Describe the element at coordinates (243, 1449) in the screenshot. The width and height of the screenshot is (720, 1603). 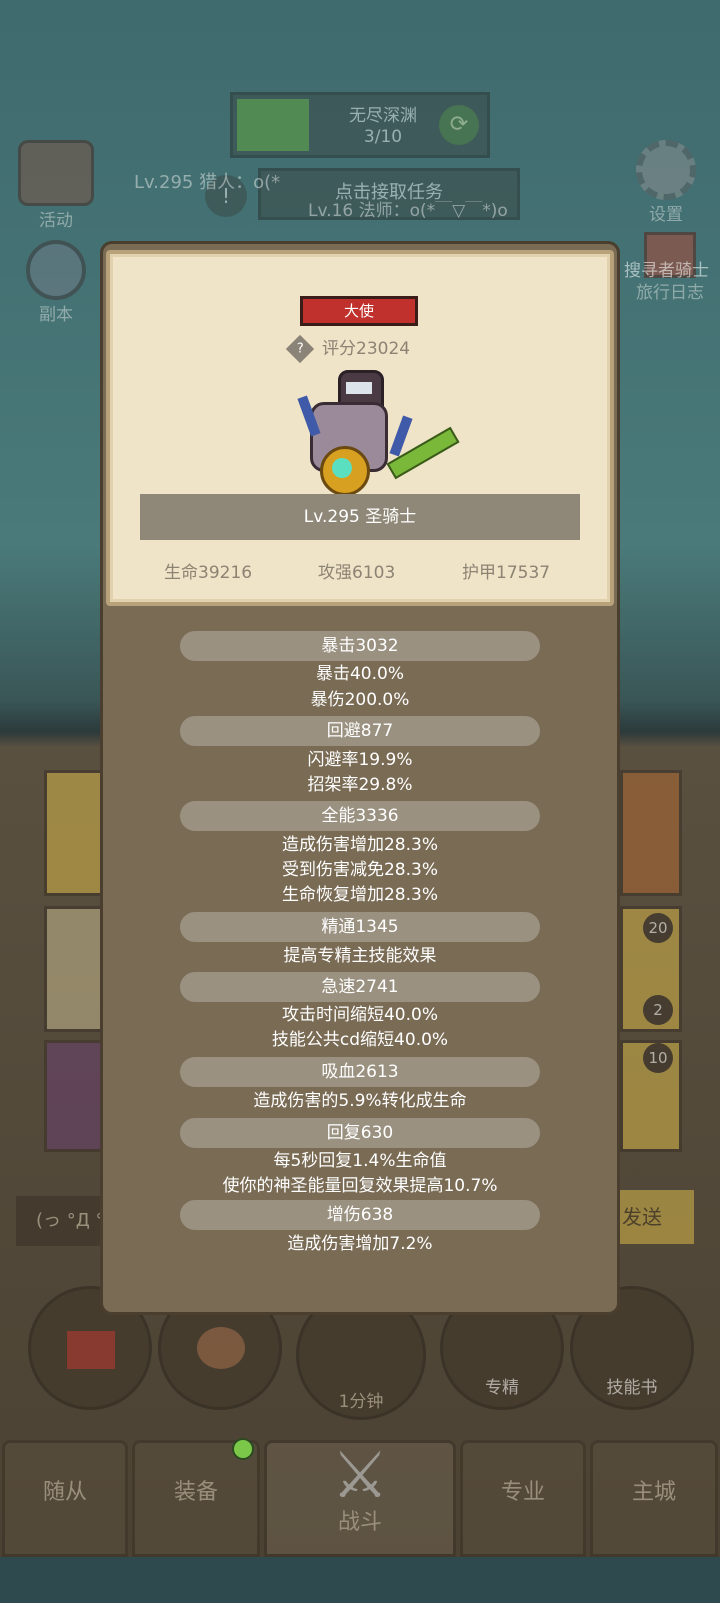
I see `notification-dot` at that location.